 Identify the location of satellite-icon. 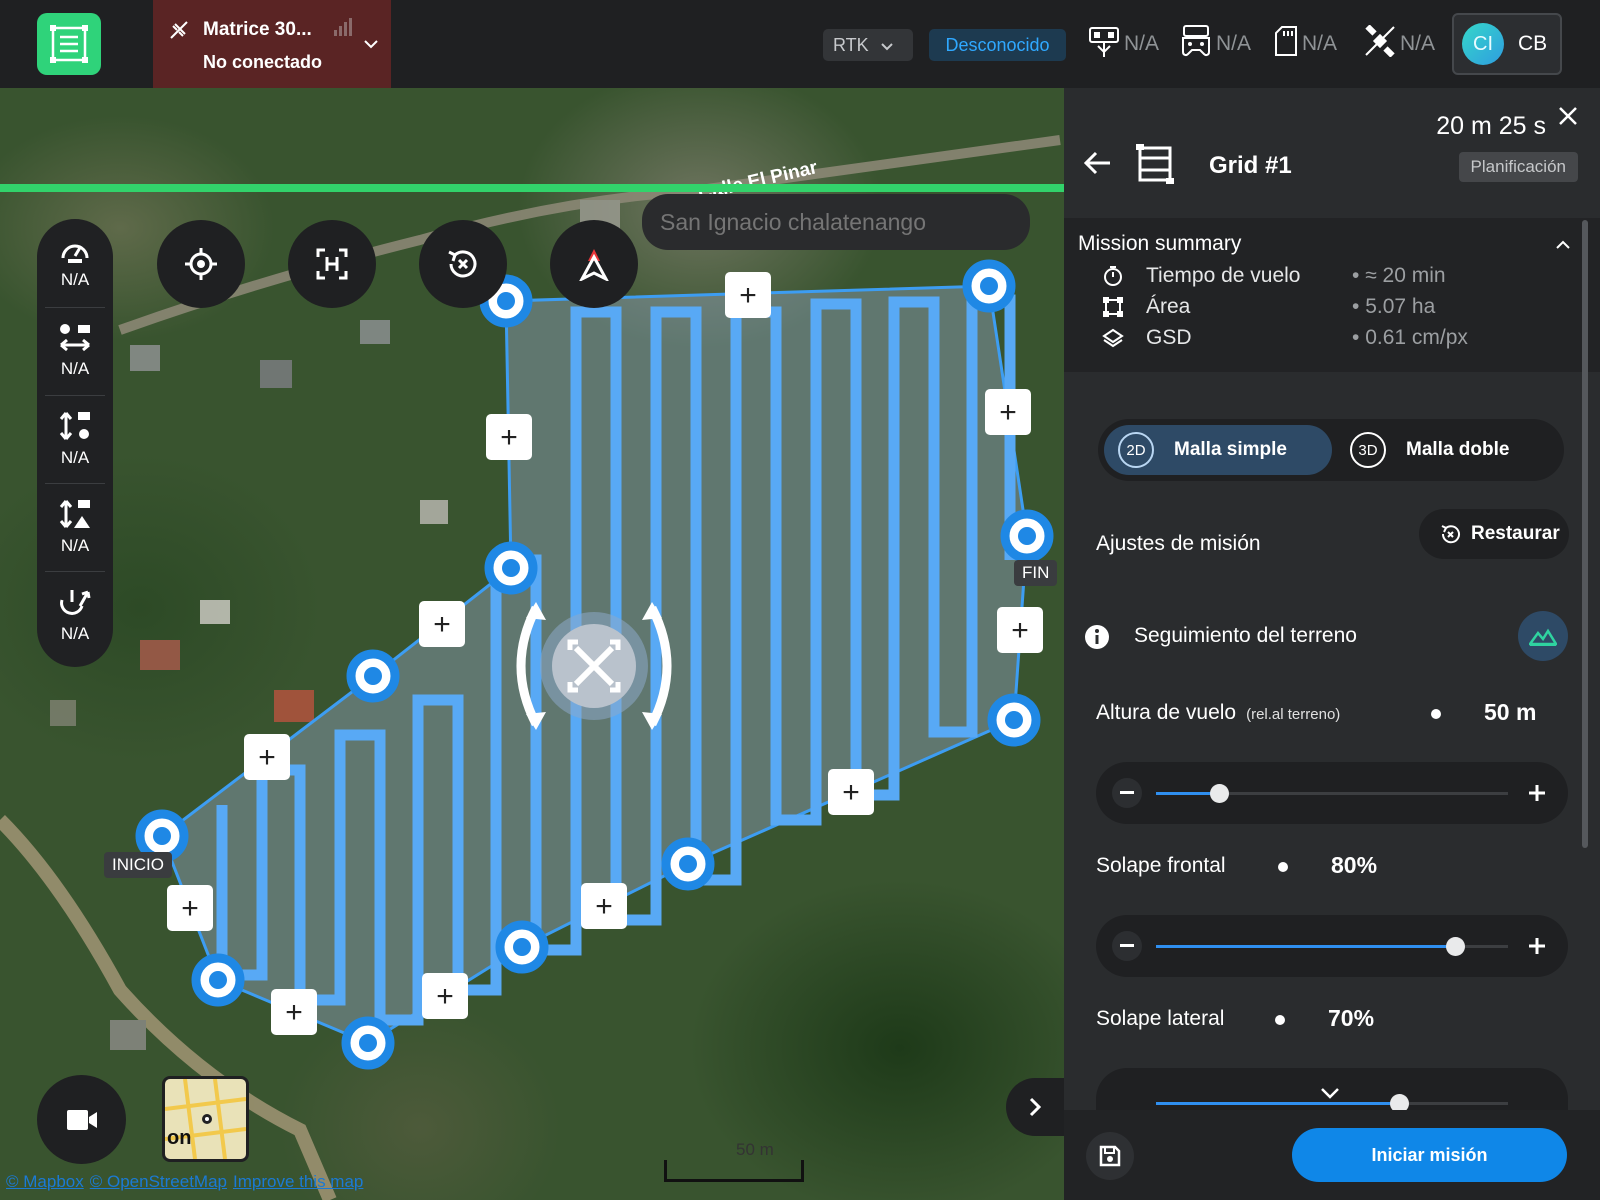
(1380, 43).